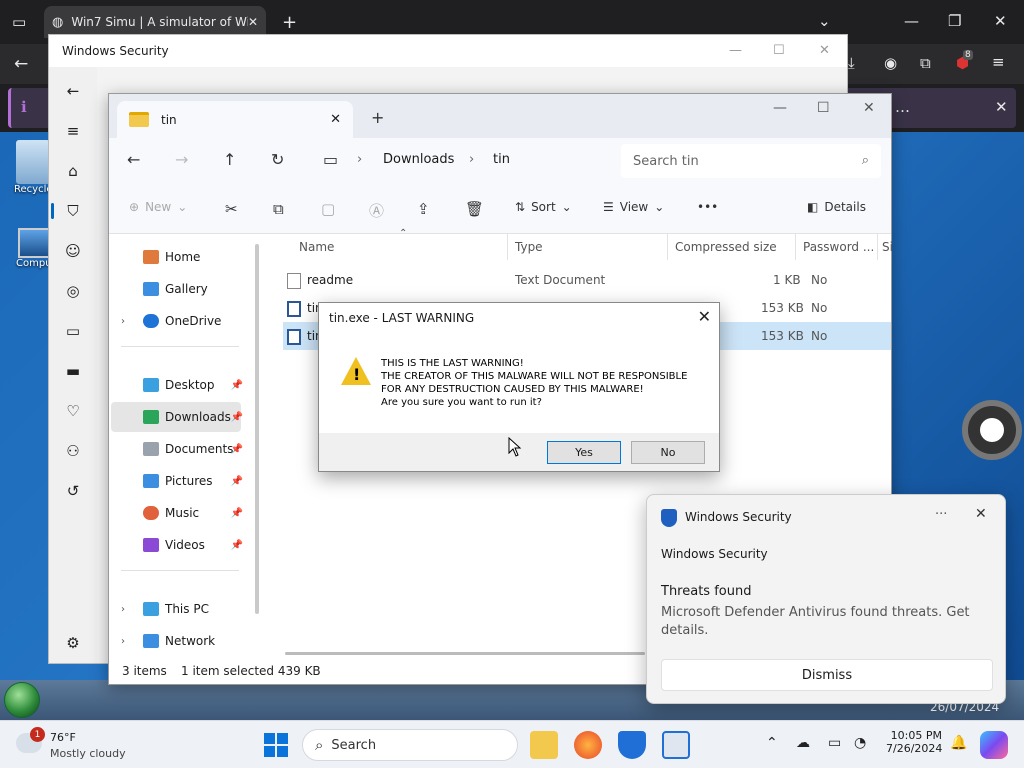 The width and height of the screenshot is (1024, 768). I want to click on cloud-offline-icon: ☁, so click(803, 743).